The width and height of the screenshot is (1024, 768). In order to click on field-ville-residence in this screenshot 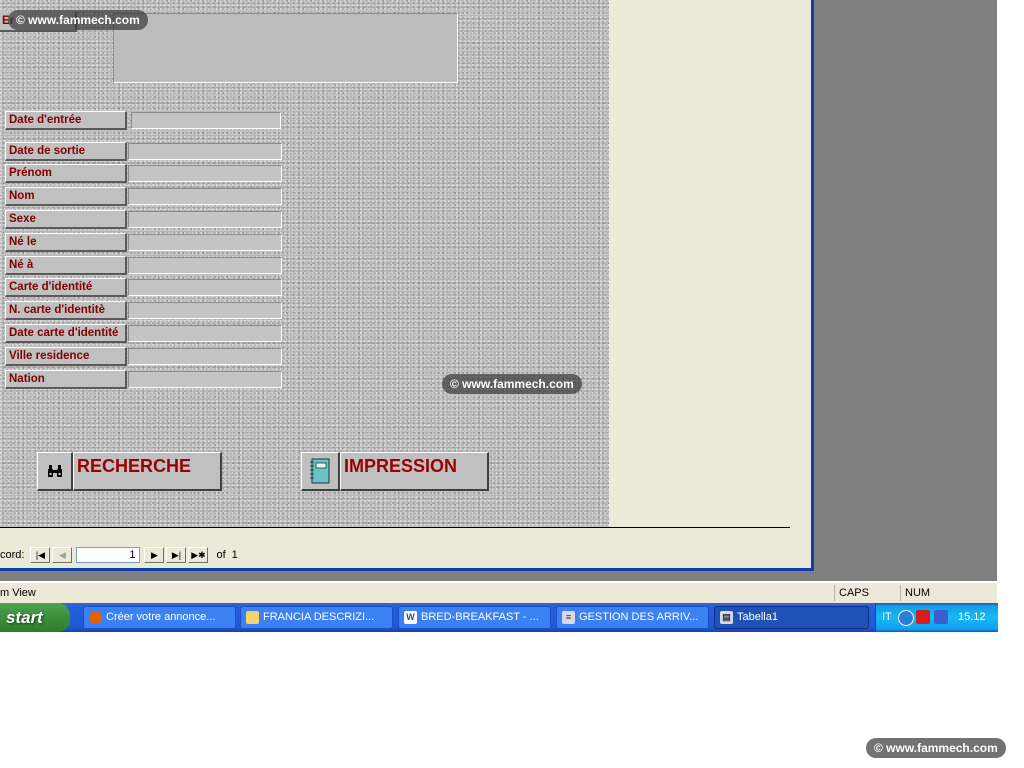, I will do `click(205, 356)`.